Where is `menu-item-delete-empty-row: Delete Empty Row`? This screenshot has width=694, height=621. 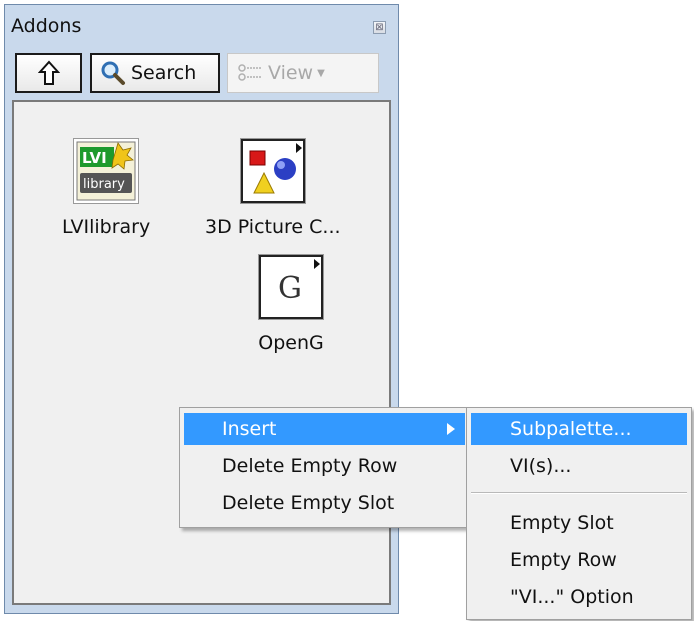 menu-item-delete-empty-row: Delete Empty Row is located at coordinates (324, 466).